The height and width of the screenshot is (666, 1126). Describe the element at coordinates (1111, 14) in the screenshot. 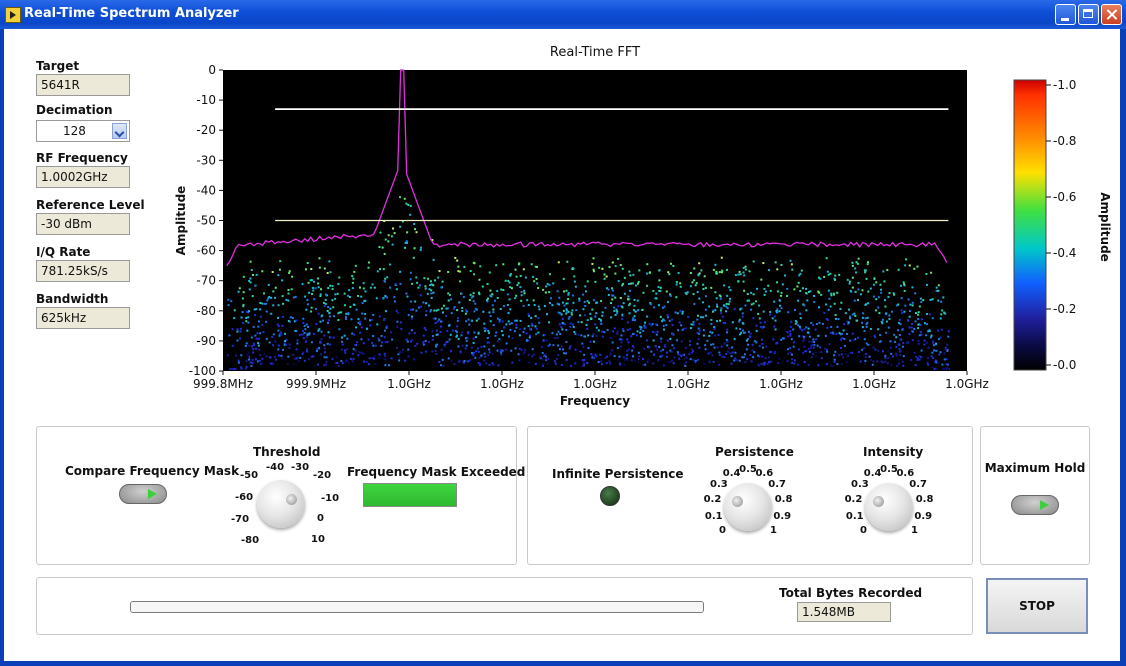

I see `close-button` at that location.